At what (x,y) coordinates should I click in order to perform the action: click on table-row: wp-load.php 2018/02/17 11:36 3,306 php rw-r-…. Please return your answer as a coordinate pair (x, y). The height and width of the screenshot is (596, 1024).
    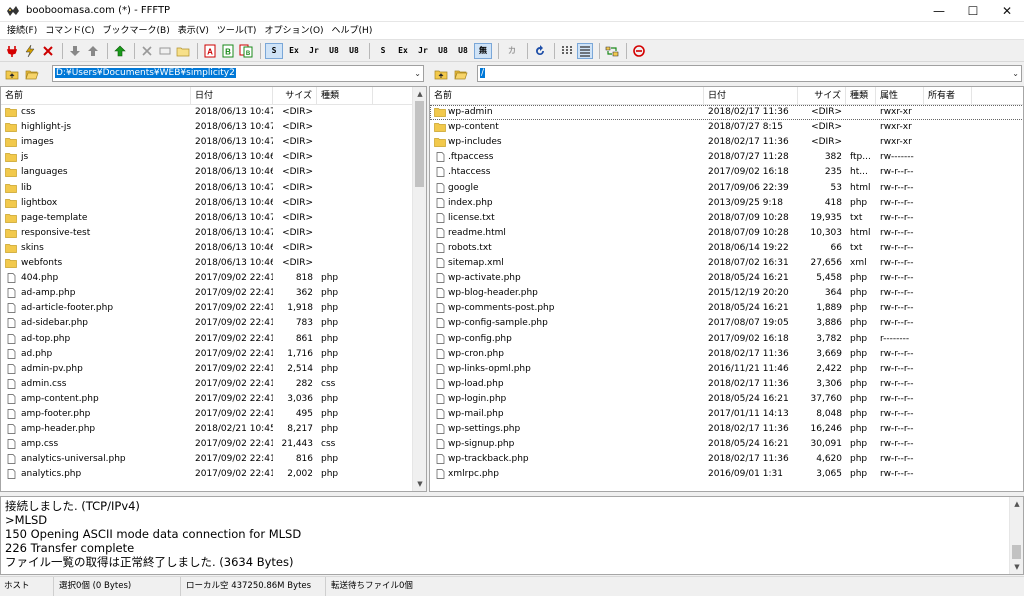
    Looking at the image, I should click on (726, 384).